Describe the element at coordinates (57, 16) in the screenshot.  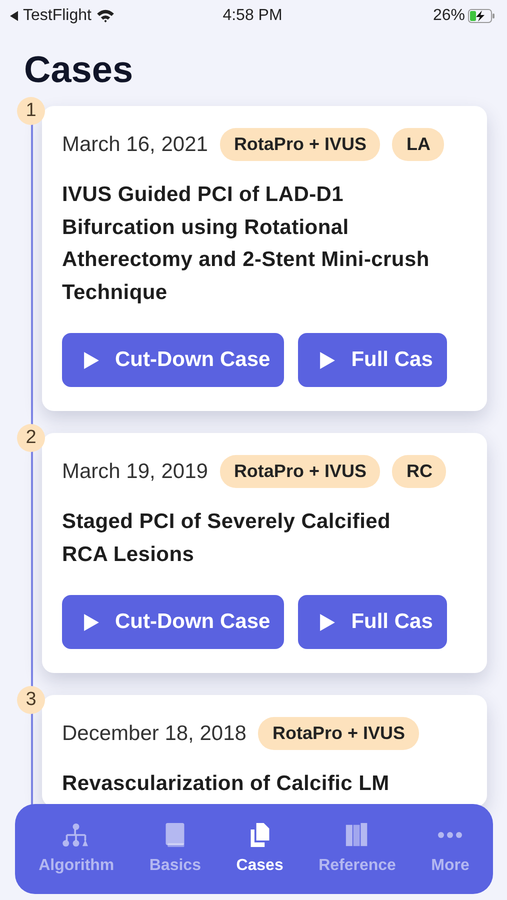
I see `back-app-label: TestFlight` at that location.